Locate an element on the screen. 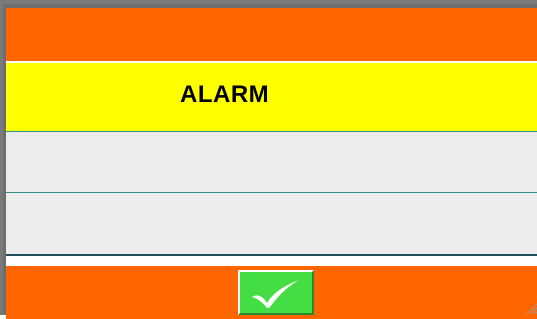 The height and width of the screenshot is (319, 537). confirm-button is located at coordinates (276, 292).